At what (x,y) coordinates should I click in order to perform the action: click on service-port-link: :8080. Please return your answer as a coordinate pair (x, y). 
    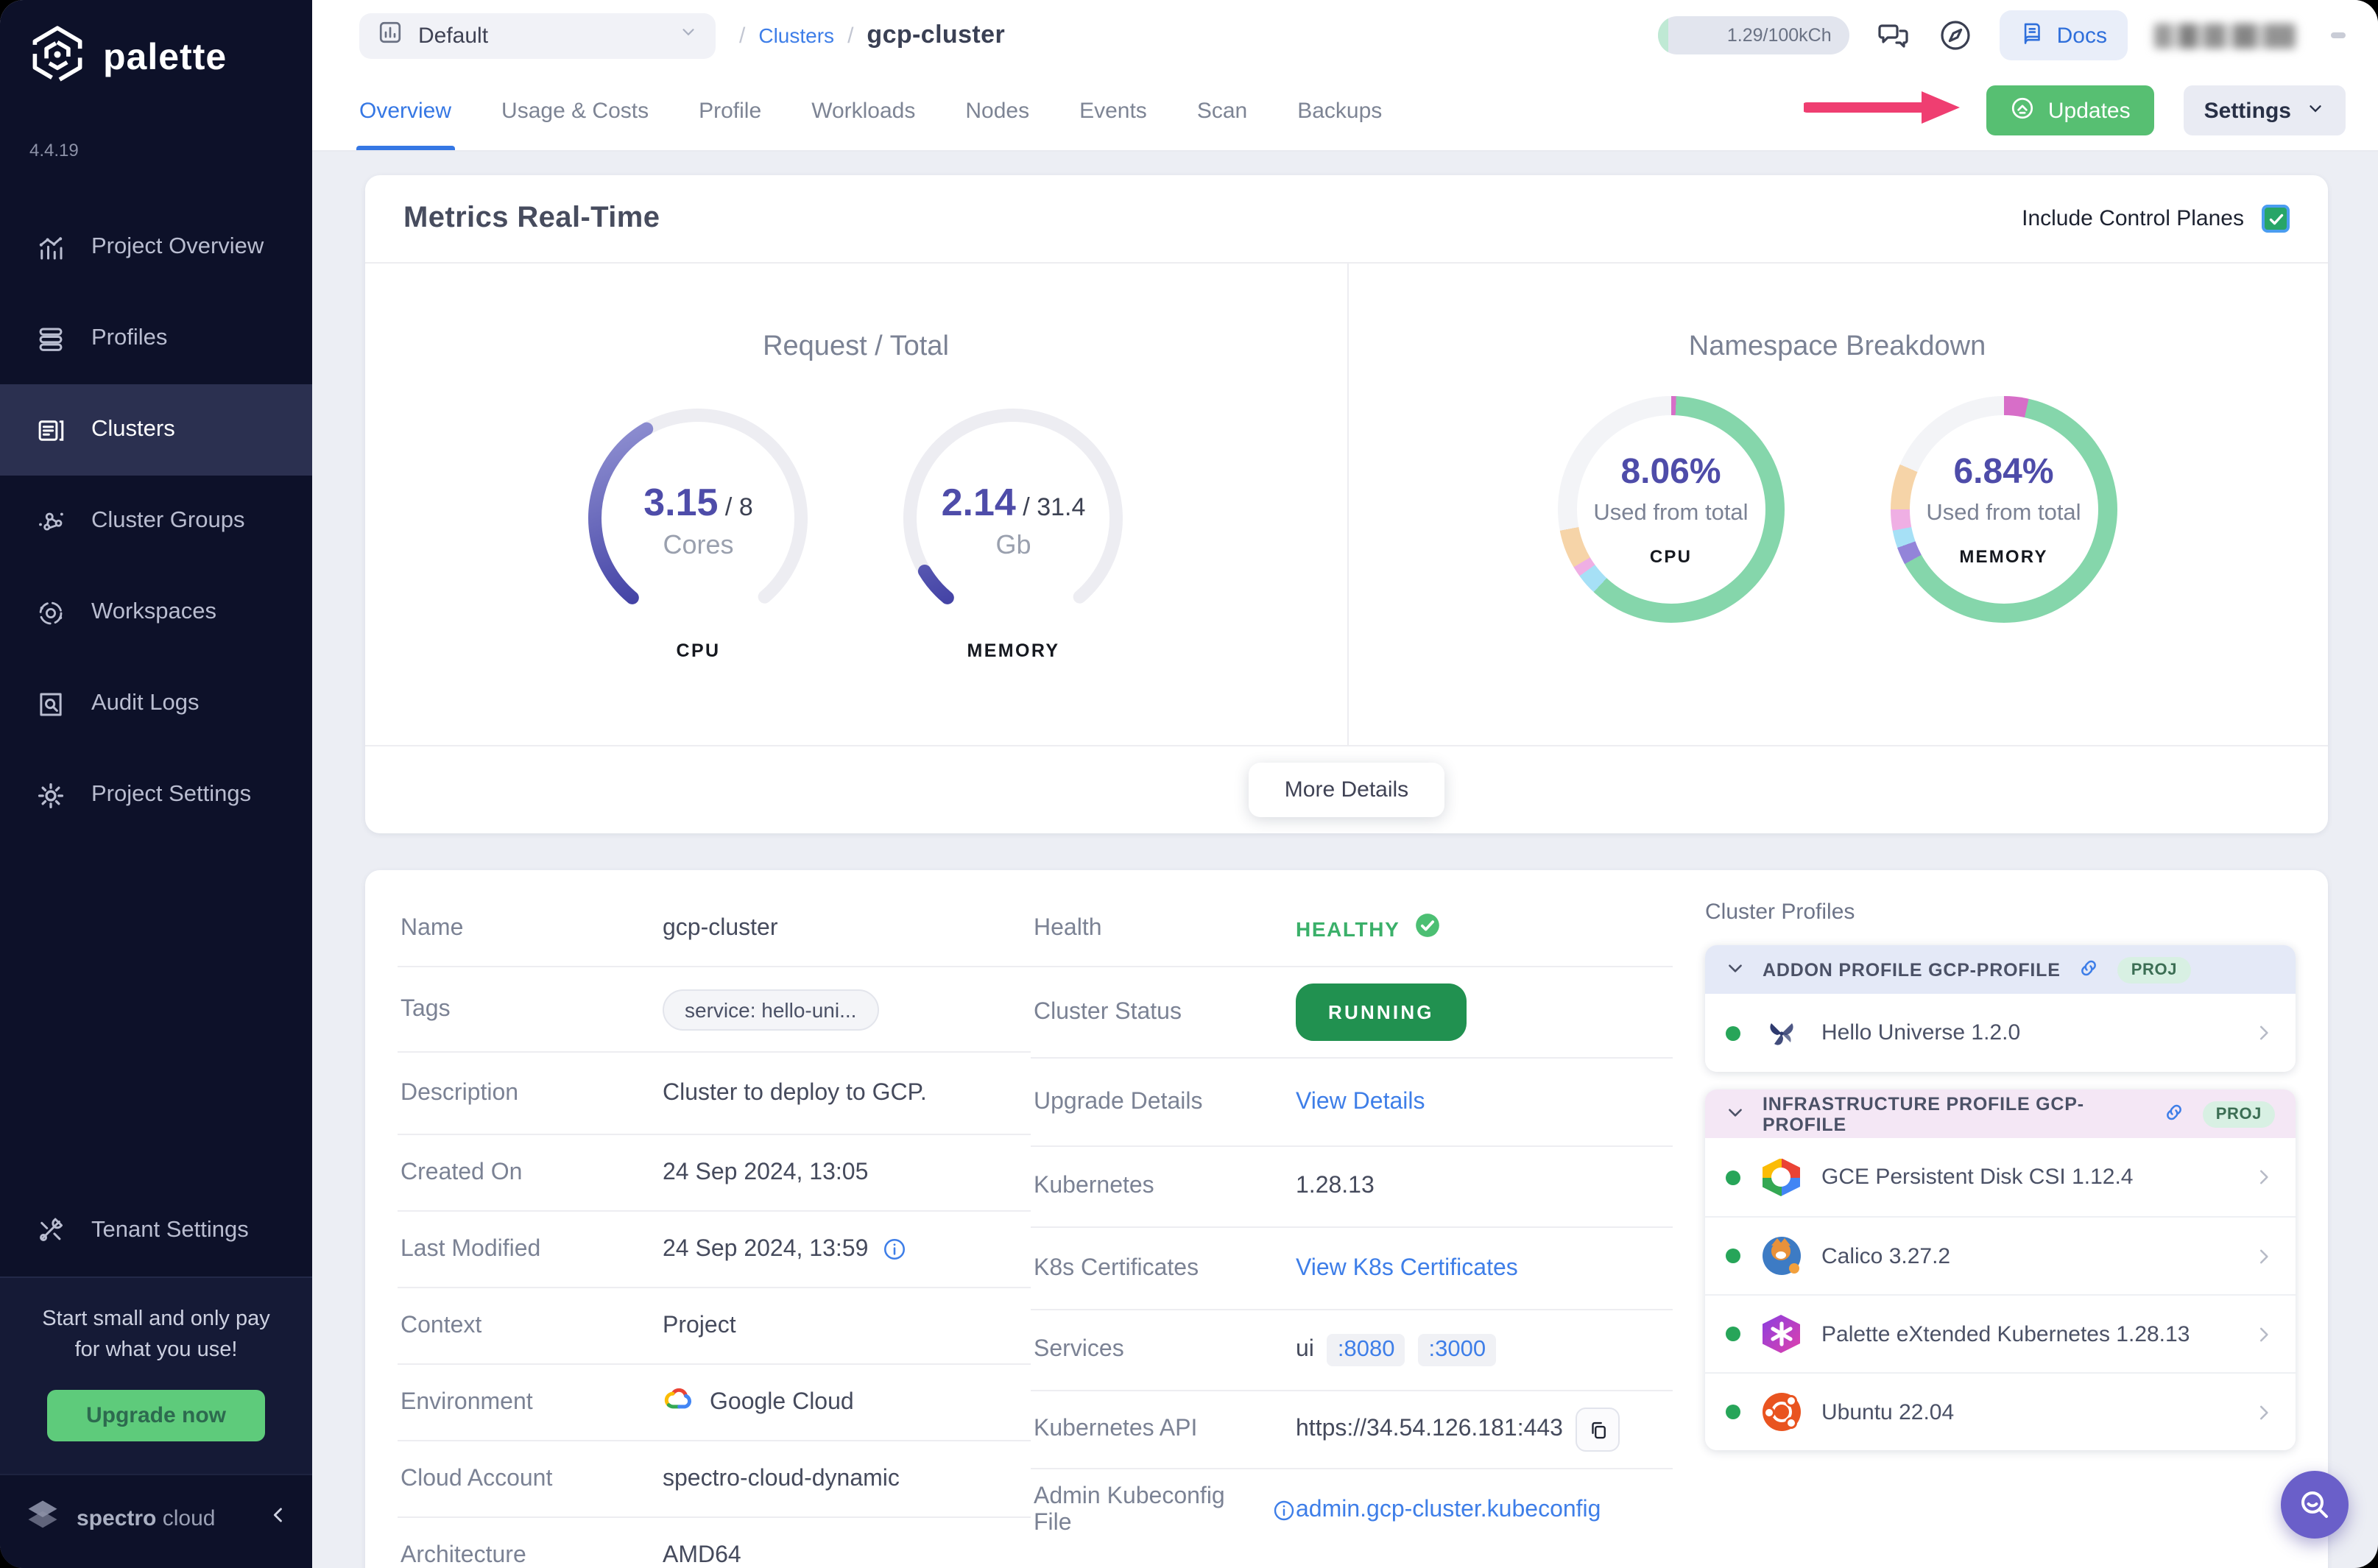
    Looking at the image, I should click on (1366, 1350).